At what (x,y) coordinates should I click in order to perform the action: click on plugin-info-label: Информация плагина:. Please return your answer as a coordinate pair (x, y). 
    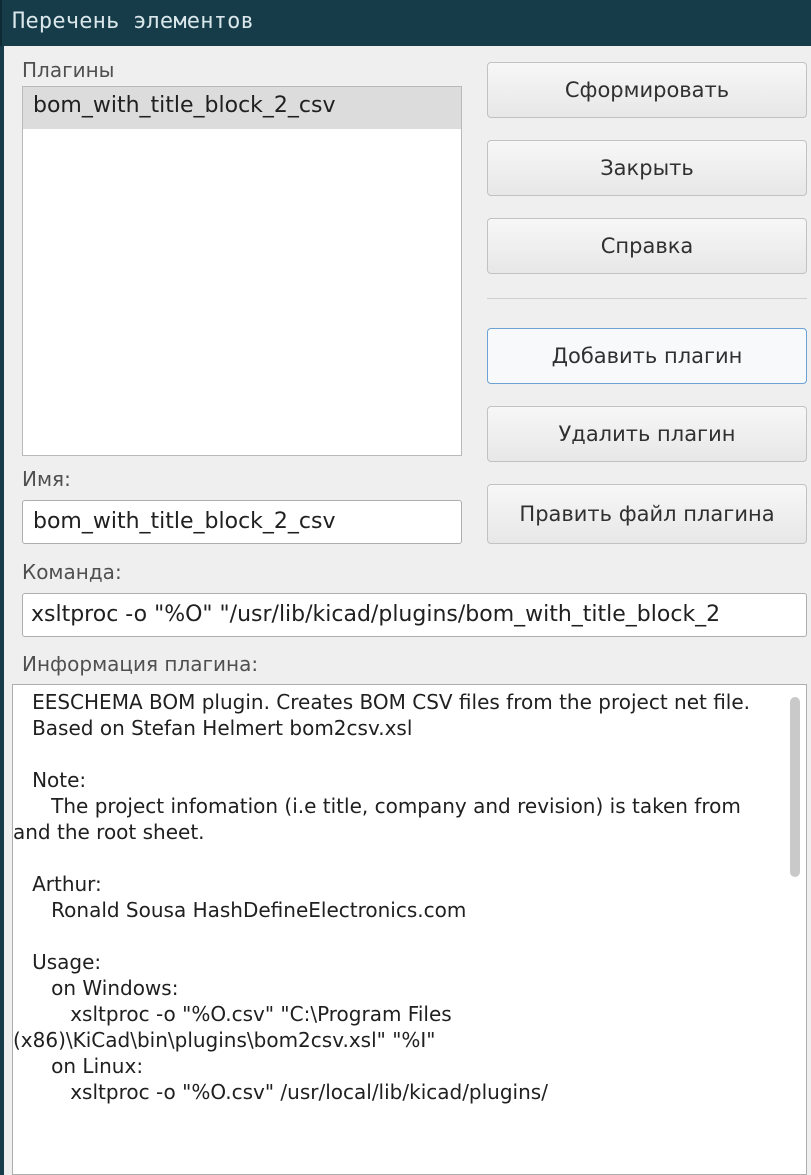
    Looking at the image, I should click on (140, 664).